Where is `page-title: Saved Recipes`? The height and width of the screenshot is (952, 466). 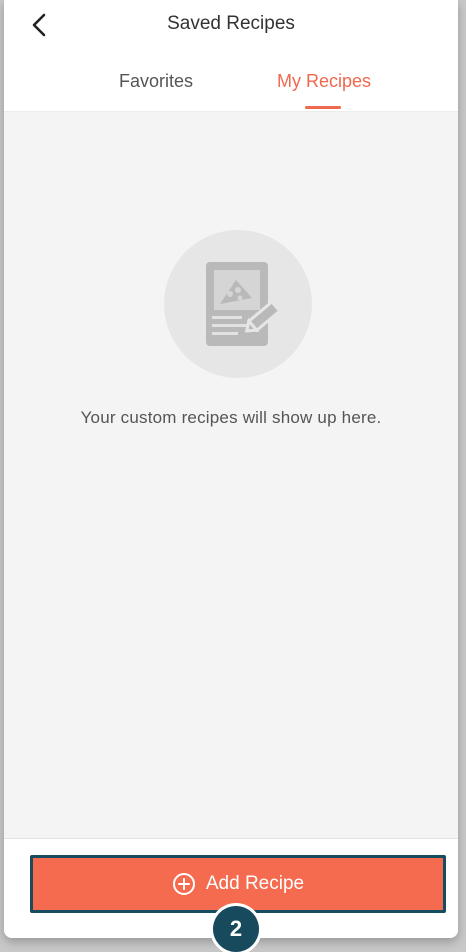 page-title: Saved Recipes is located at coordinates (231, 23).